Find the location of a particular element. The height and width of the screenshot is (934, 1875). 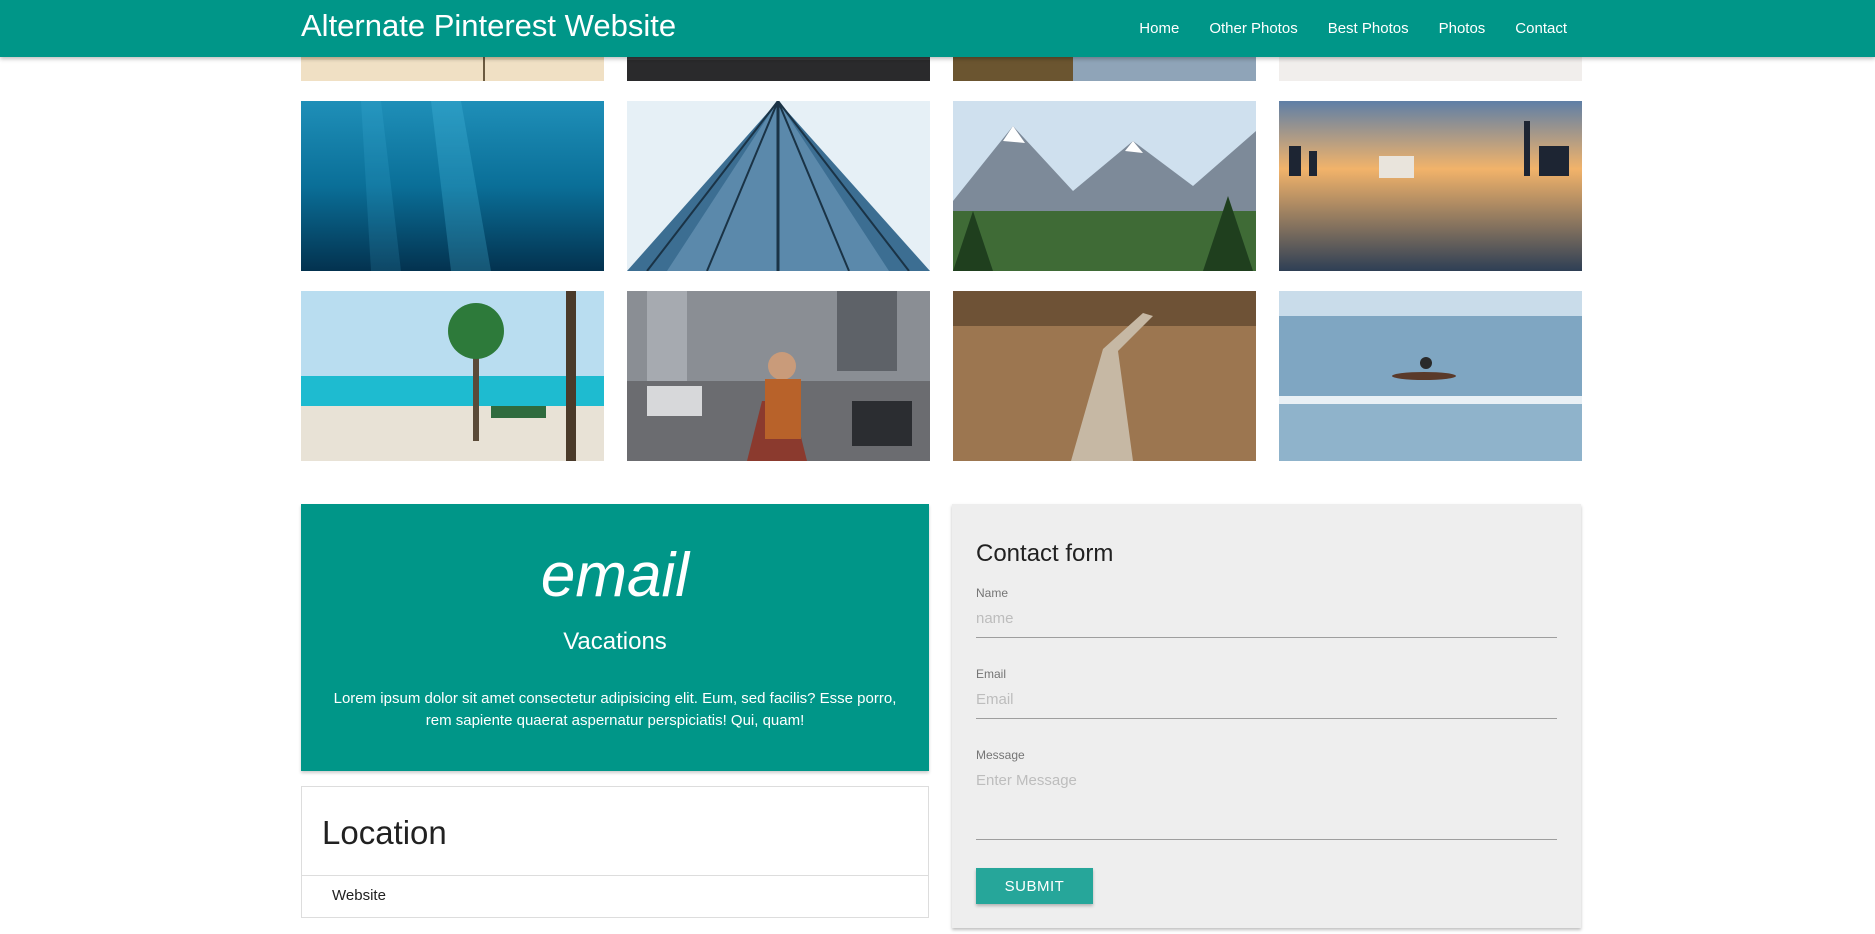

location-item-website: Website is located at coordinates (359, 895).